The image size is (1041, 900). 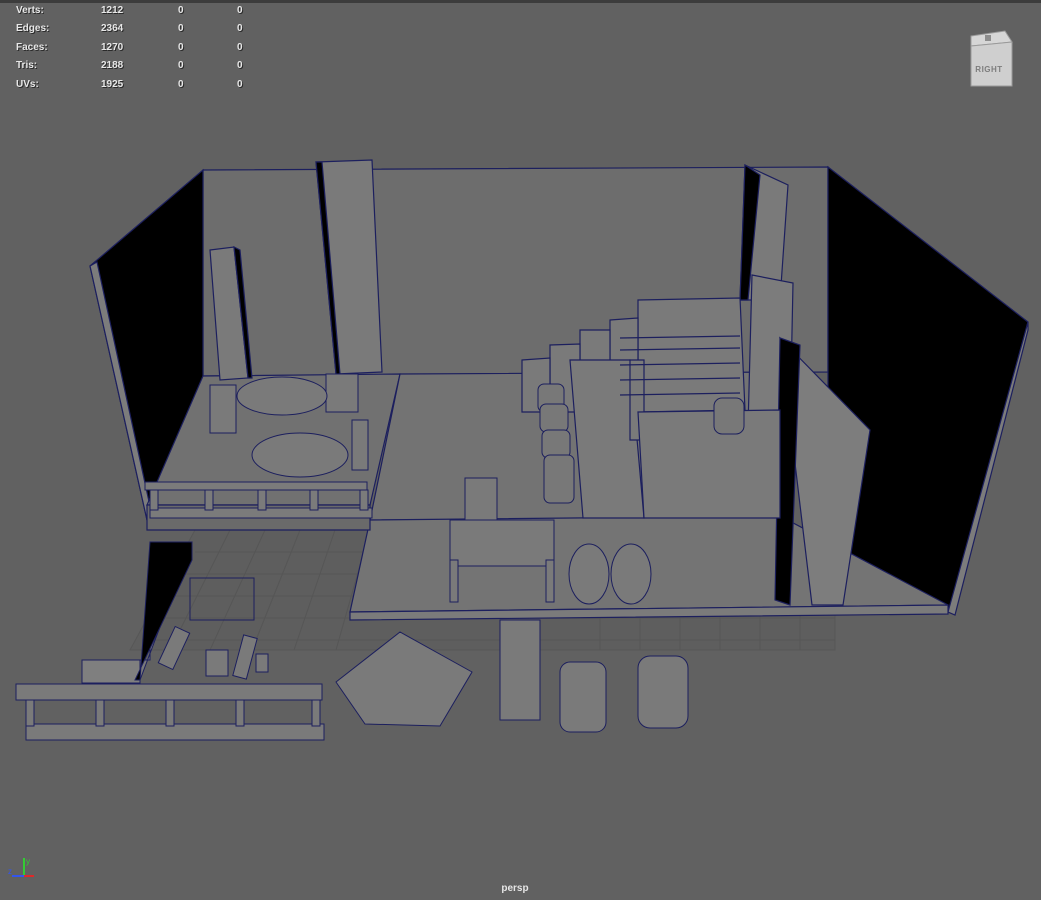 What do you see at coordinates (28, 861) in the screenshot?
I see `axis-label-y: y` at bounding box center [28, 861].